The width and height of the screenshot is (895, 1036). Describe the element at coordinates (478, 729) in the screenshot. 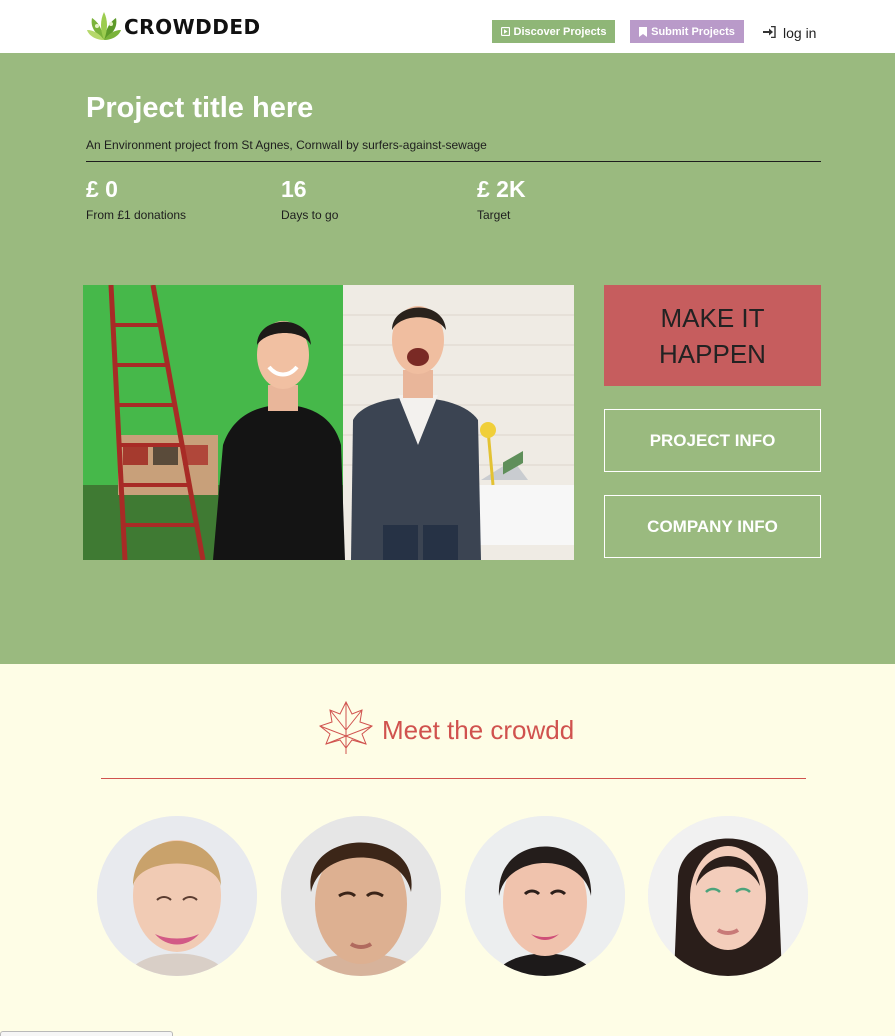

I see `crowd-title: Meet the crowdd` at that location.